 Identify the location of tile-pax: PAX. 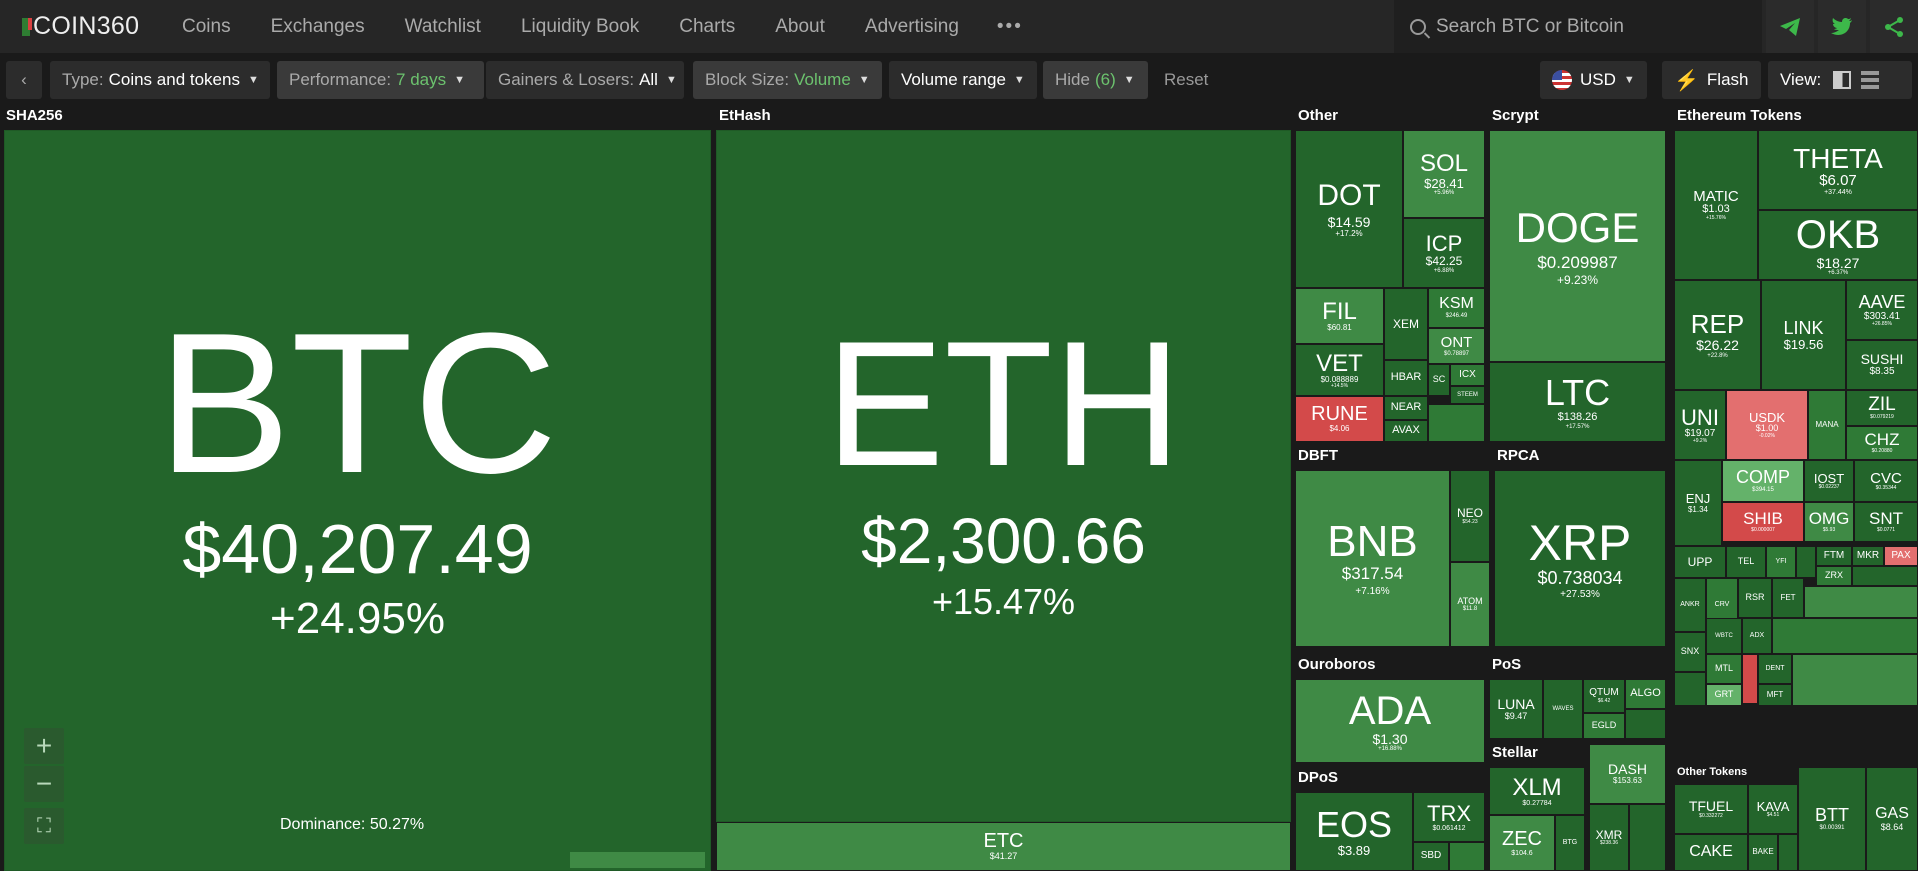
(1901, 556).